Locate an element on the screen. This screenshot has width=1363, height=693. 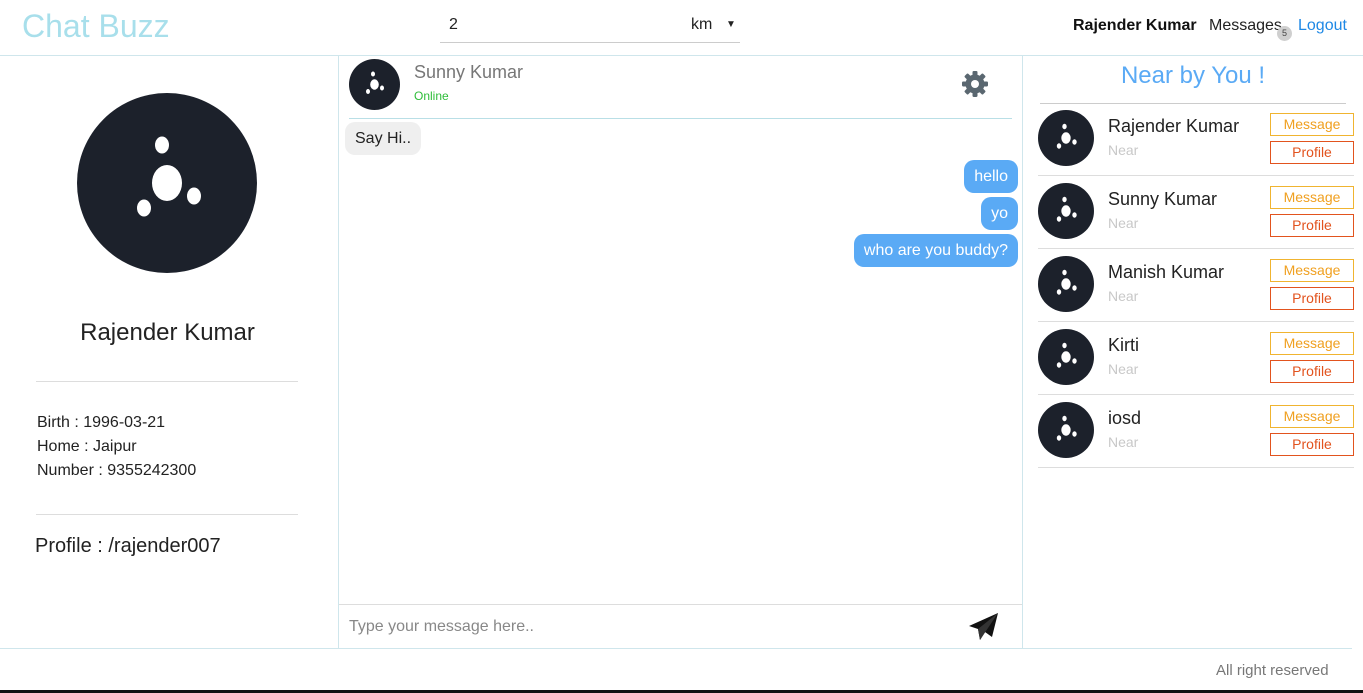
logout-link: Logout is located at coordinates (1322, 26).